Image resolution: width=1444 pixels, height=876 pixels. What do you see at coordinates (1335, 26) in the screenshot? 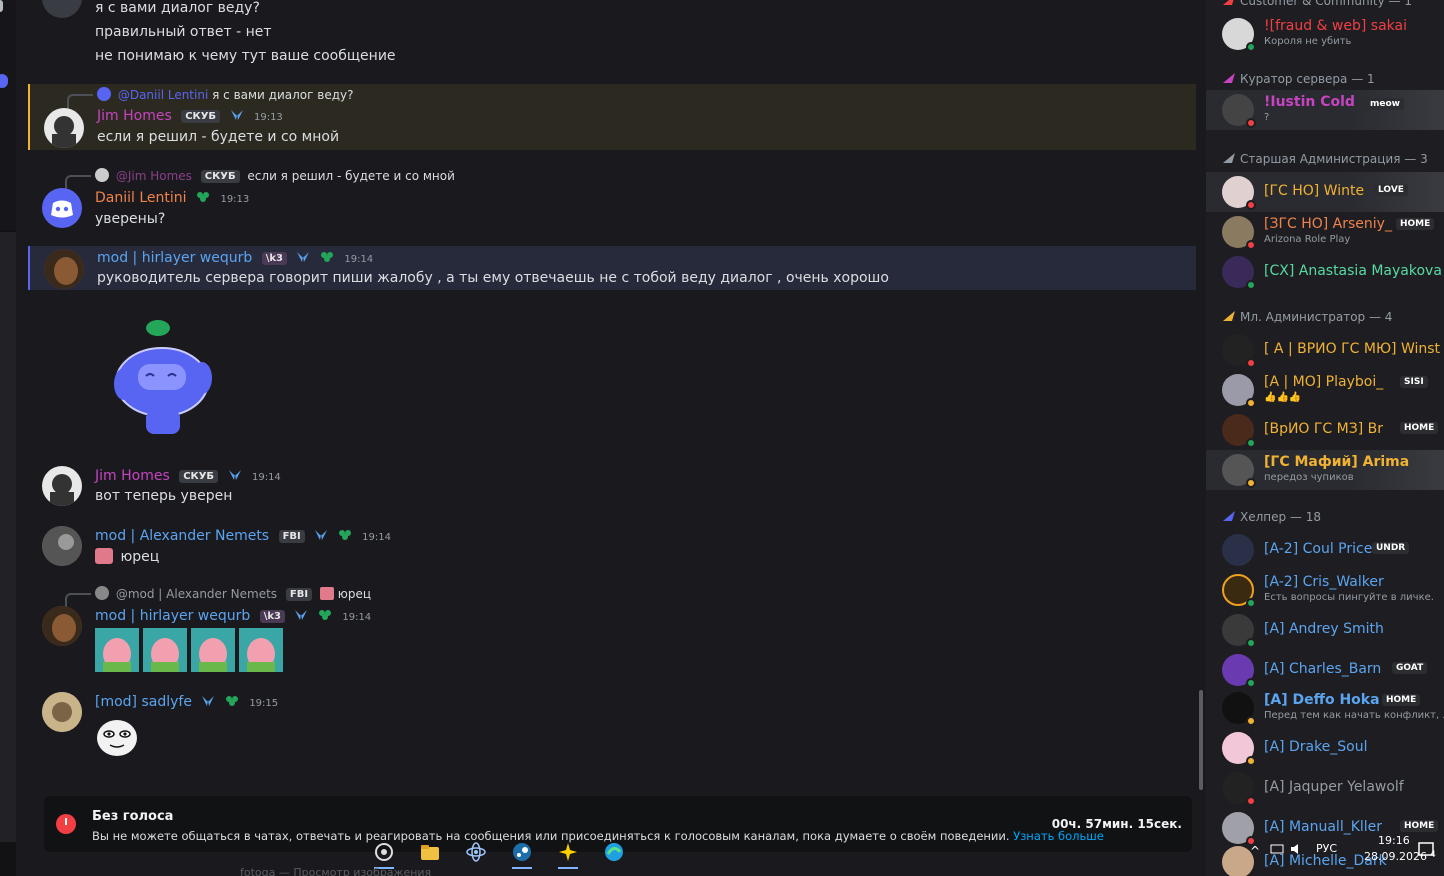
I see `member-name: ![fraud & web] sakai` at bounding box center [1335, 26].